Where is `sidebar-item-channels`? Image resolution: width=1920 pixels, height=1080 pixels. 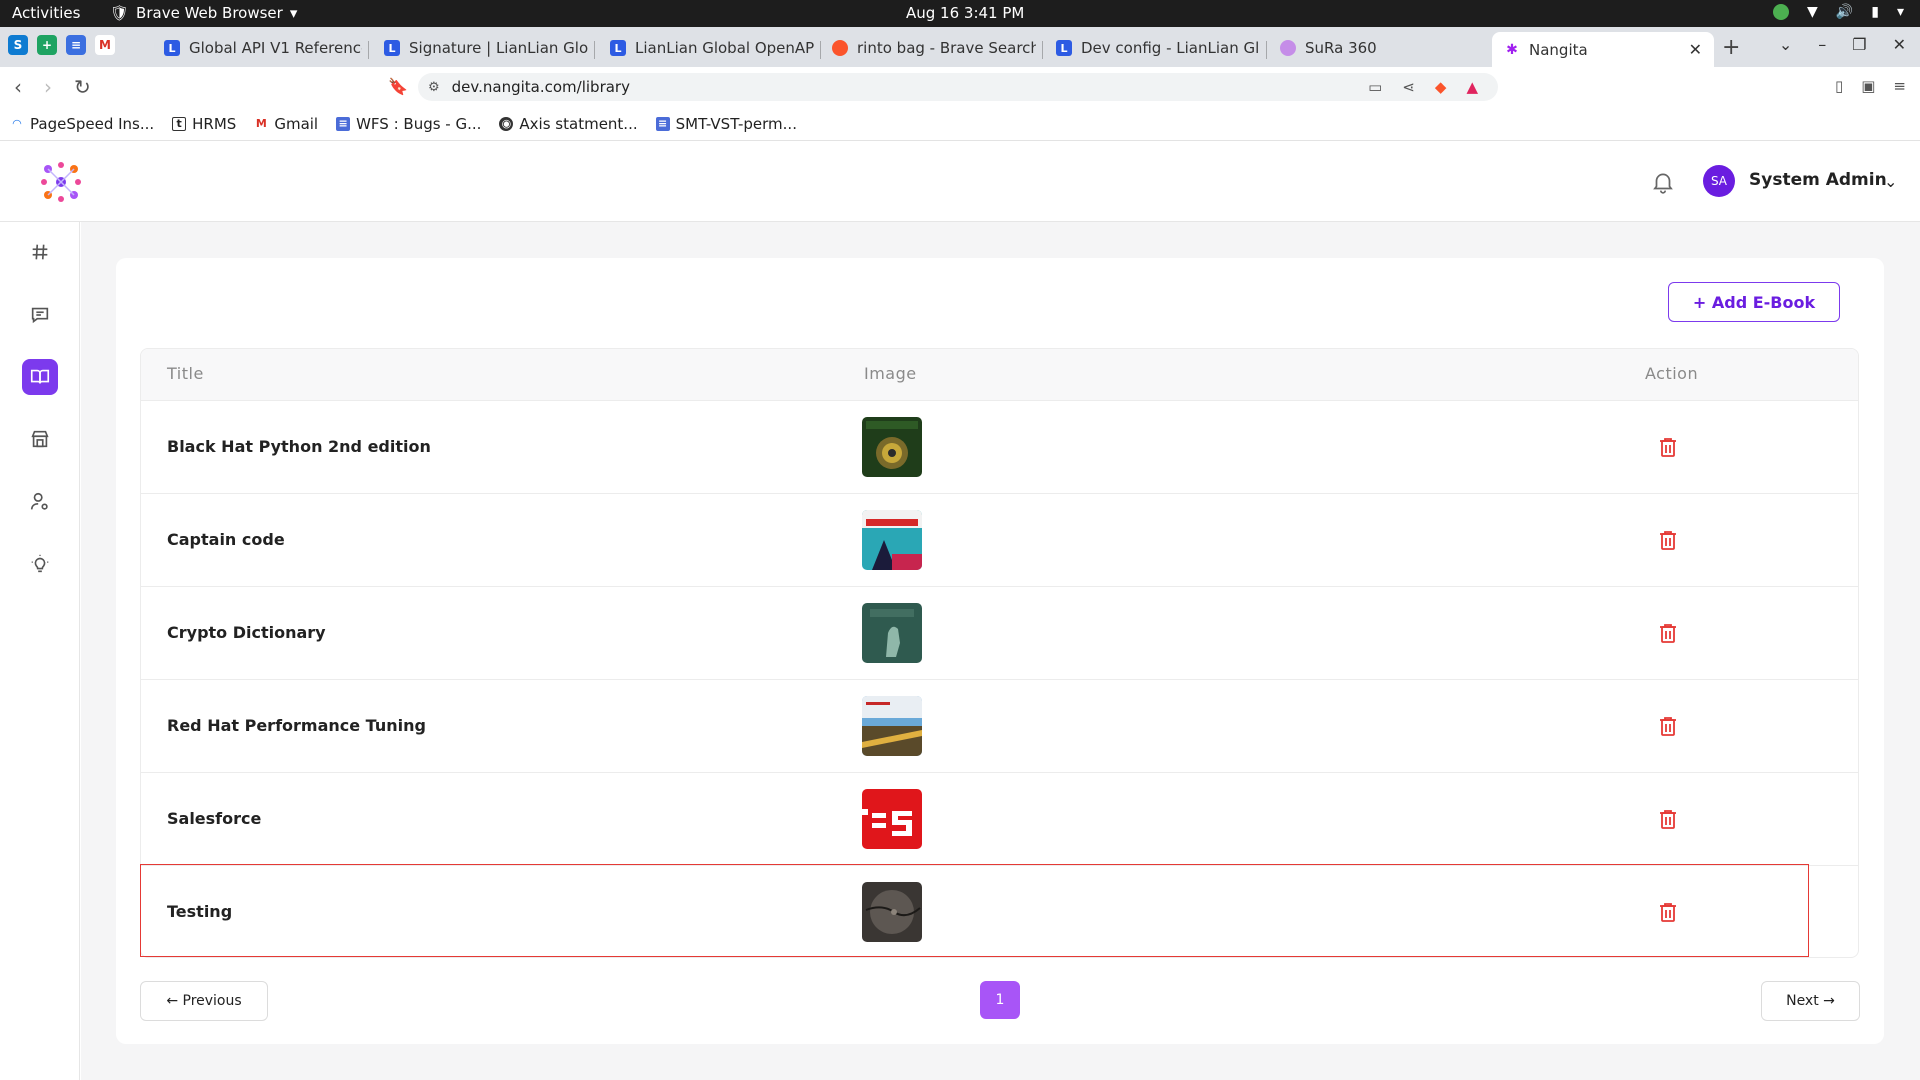 sidebar-item-channels is located at coordinates (40, 252).